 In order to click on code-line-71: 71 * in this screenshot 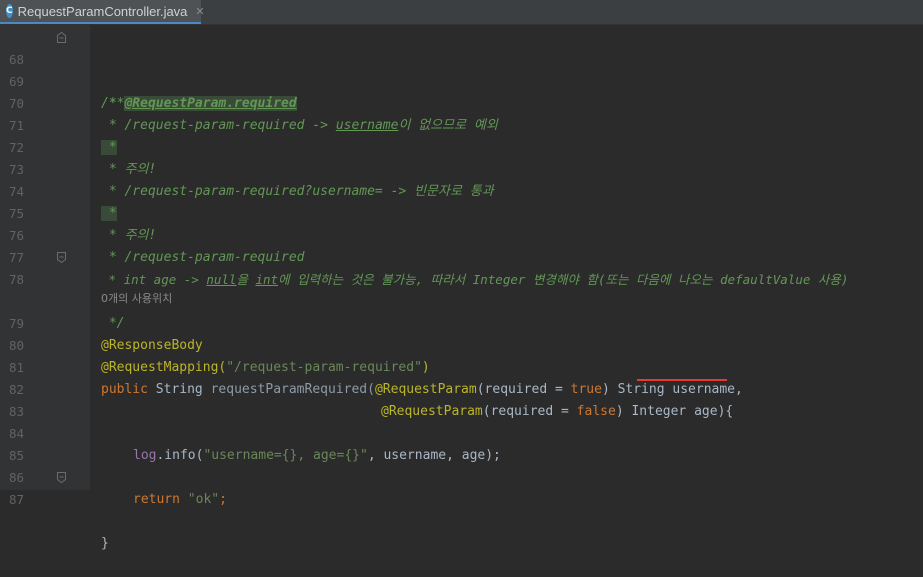, I will do `click(461, 124)`.